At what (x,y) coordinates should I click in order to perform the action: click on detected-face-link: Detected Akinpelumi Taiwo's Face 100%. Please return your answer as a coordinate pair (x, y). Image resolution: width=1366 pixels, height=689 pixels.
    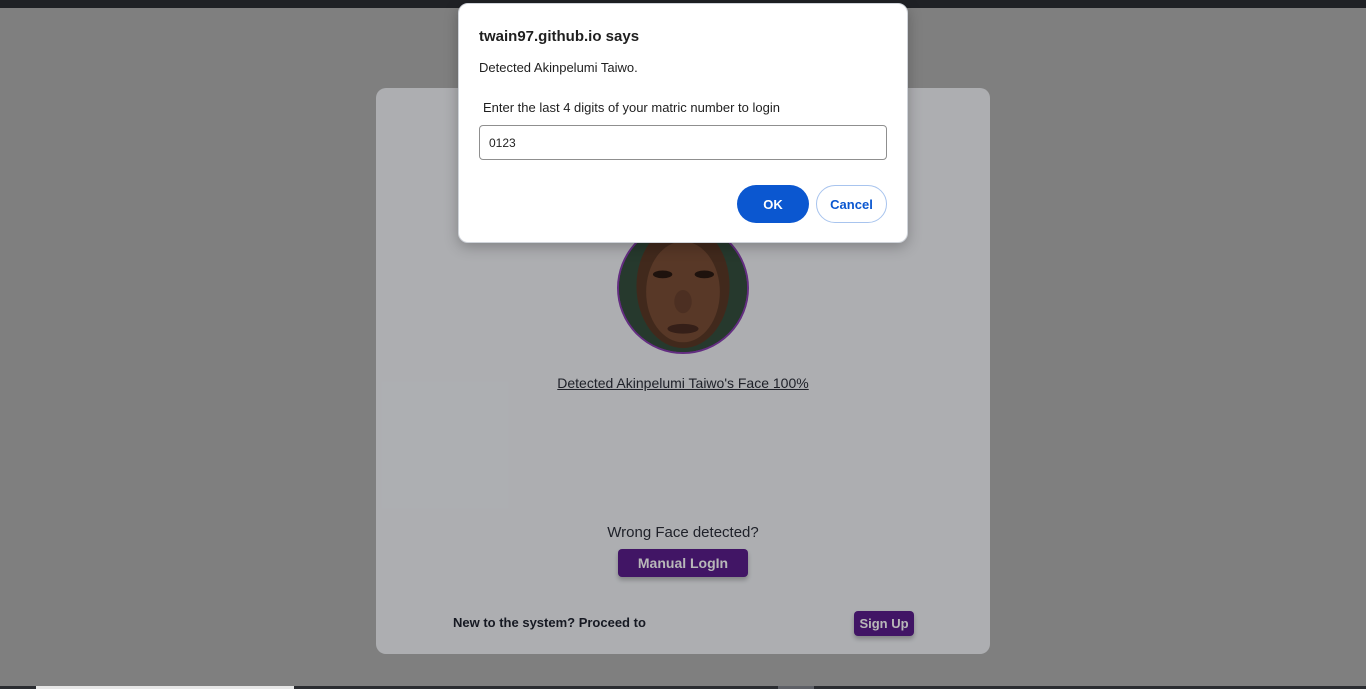
    Looking at the image, I should click on (683, 383).